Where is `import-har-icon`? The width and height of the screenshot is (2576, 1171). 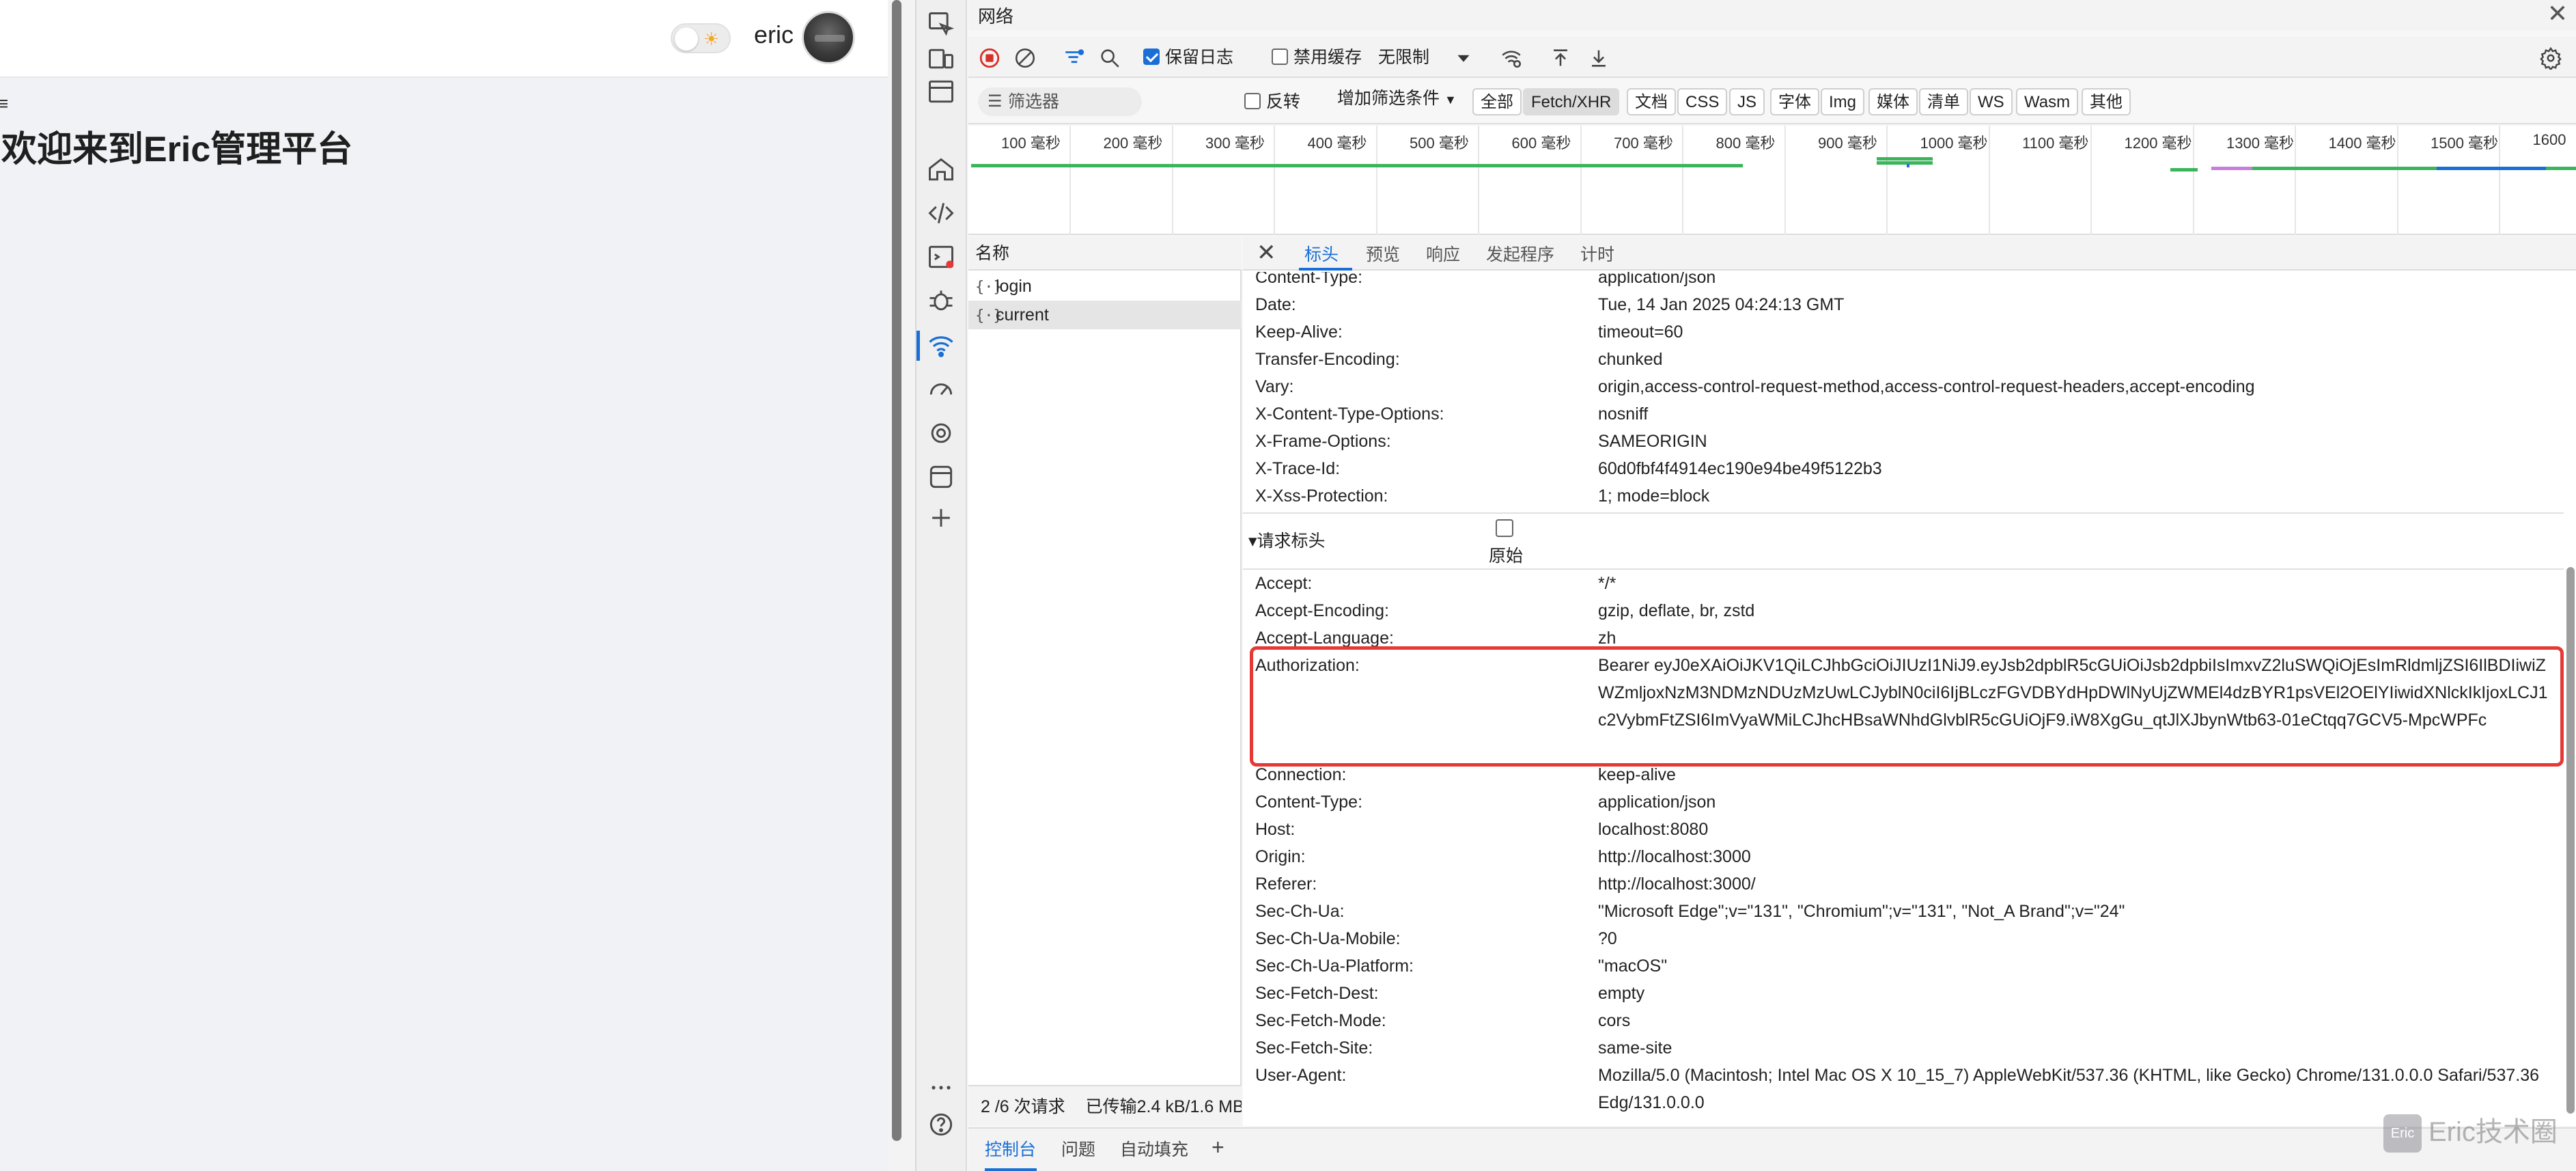
import-har-icon is located at coordinates (1560, 57).